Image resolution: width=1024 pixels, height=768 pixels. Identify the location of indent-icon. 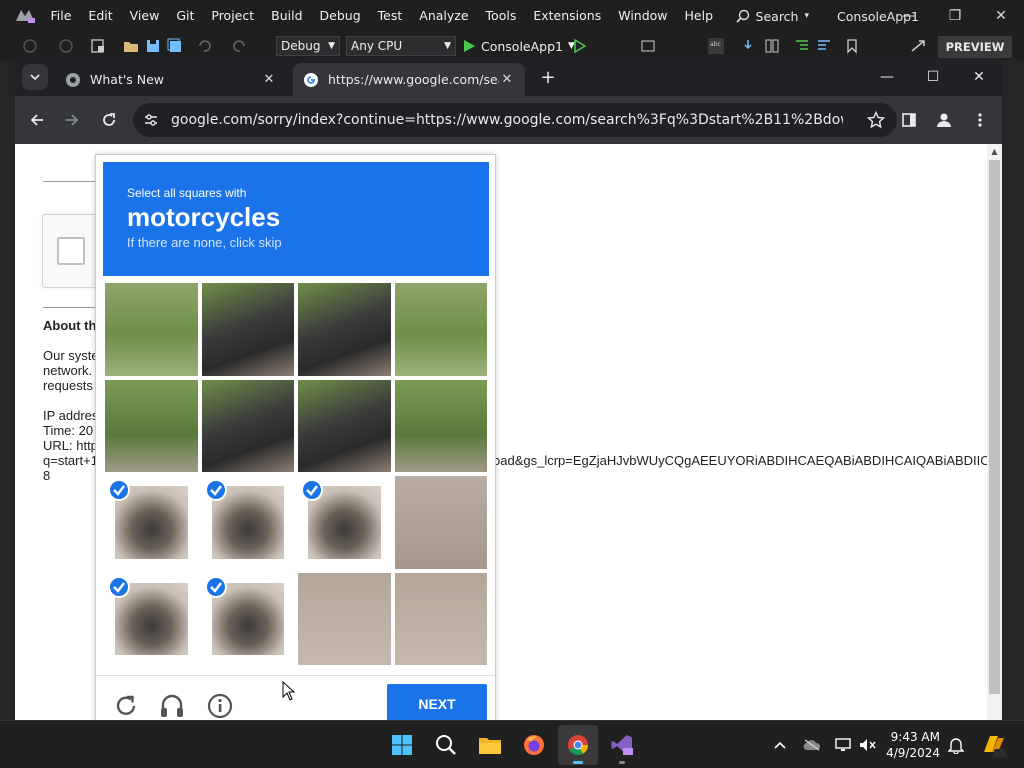
(802, 46).